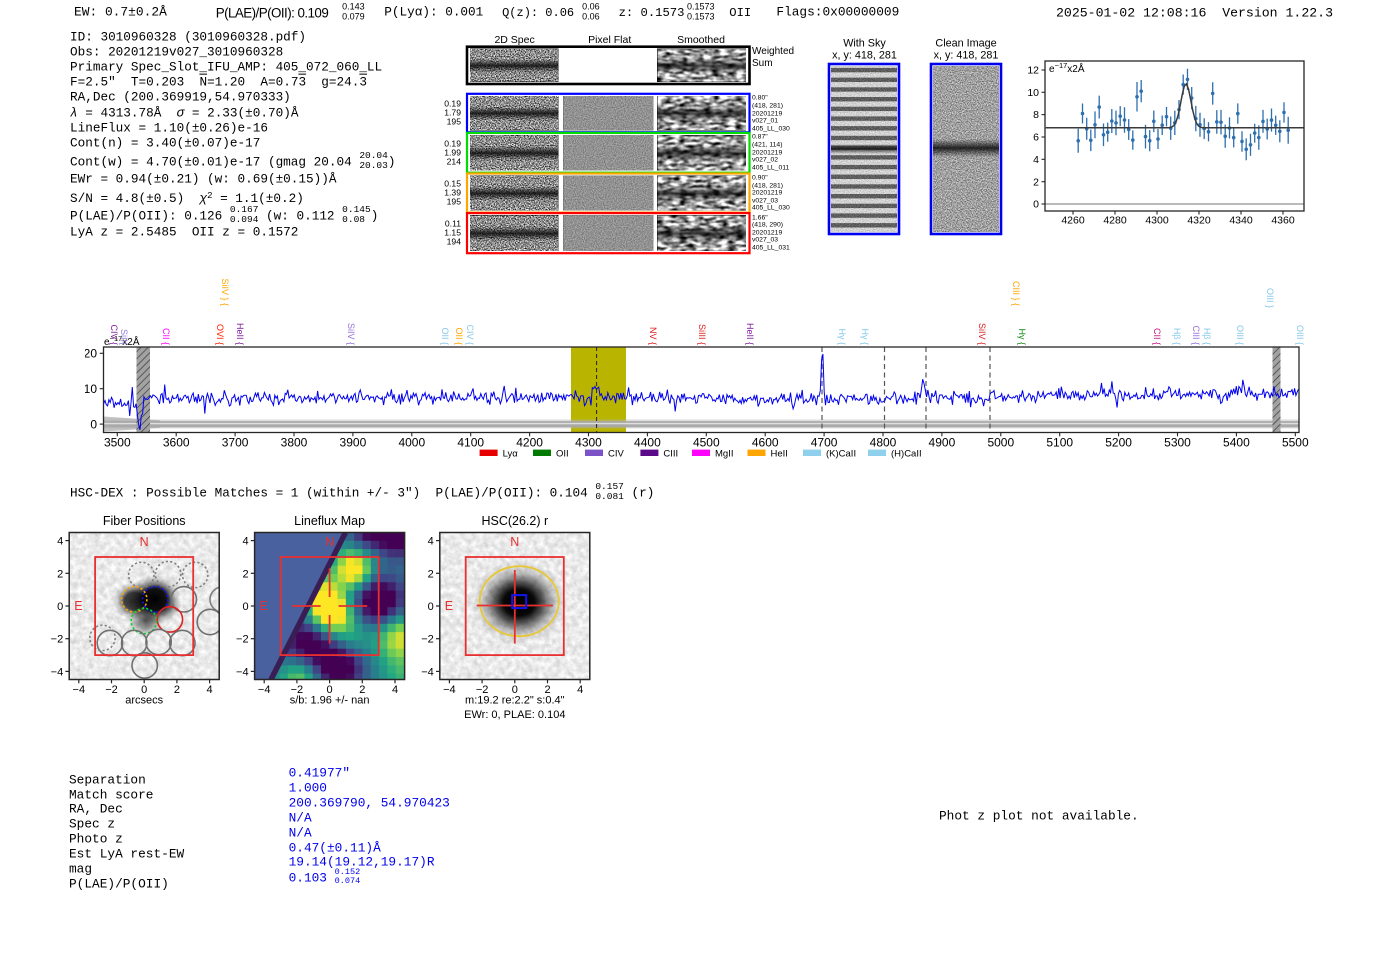 This screenshot has width=1400, height=953. I want to click on svg-text: MgII, so click(724, 453).